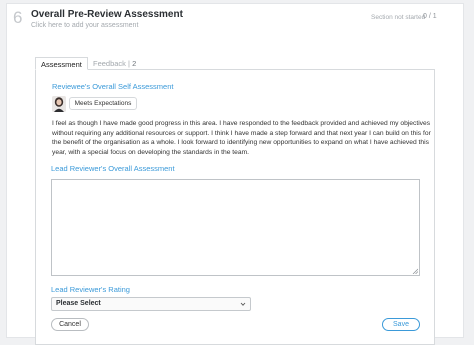 This screenshot has height=345, width=474. I want to click on lead-assessment-label: Lead Reviewer's Overall Assessment, so click(113, 168).